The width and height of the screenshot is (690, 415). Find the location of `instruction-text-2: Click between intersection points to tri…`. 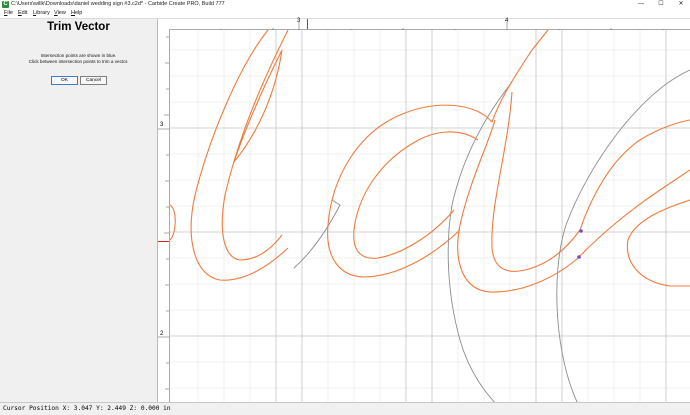

instruction-text-2: Click between intersection points to tri… is located at coordinates (78, 61).